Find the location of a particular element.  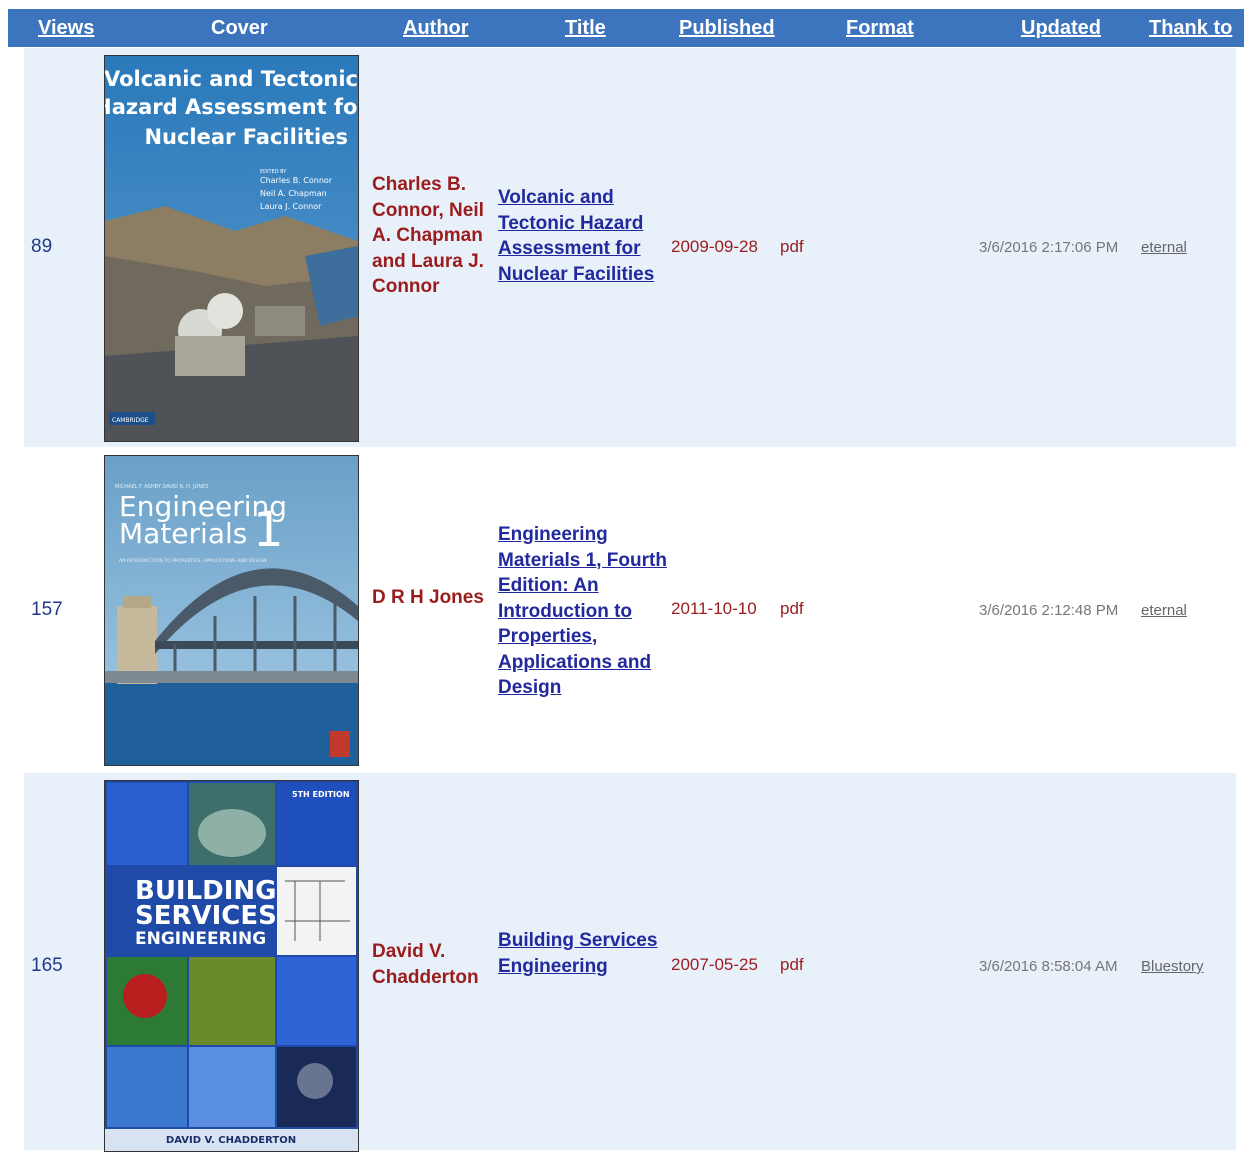

cover-title-line: Hazard Assessment for is located at coordinates (231, 107).